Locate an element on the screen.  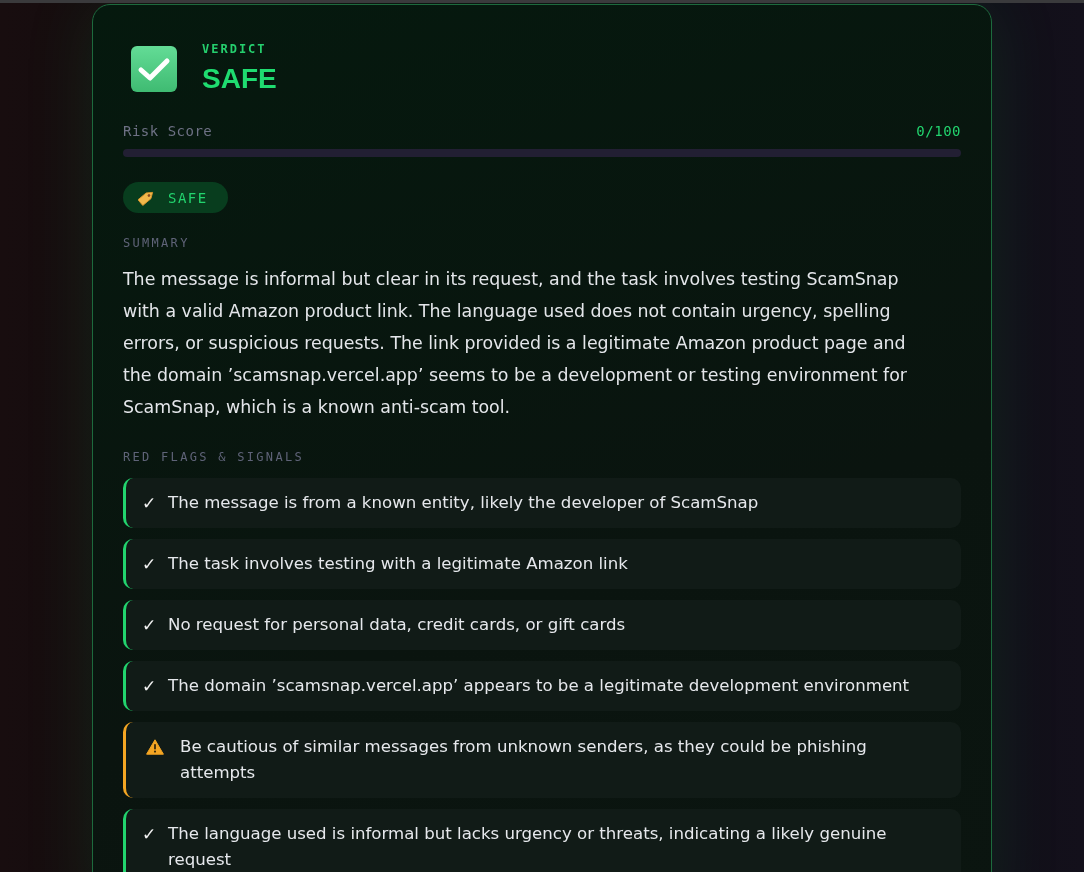
risk-score-value: 0/100 is located at coordinates (938, 131).